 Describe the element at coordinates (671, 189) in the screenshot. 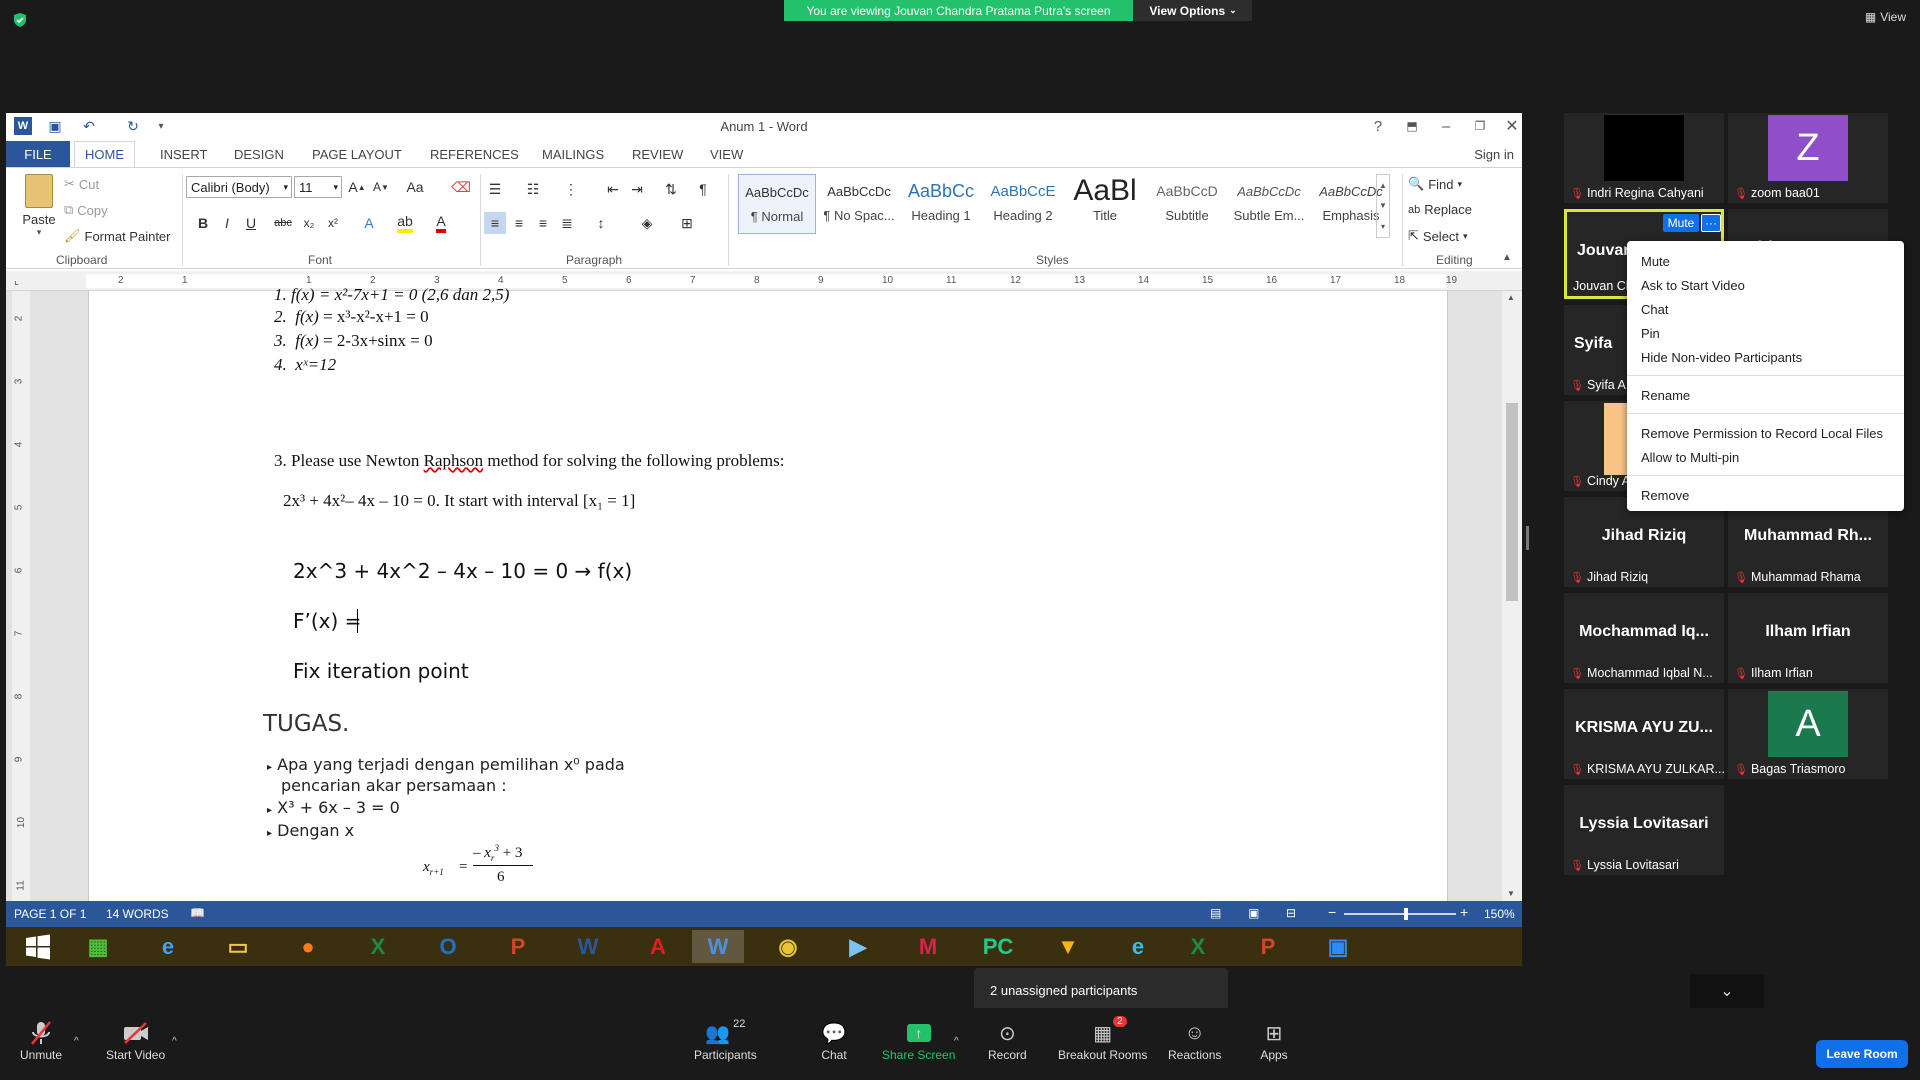

I see `sort-icon: ⇅` at that location.